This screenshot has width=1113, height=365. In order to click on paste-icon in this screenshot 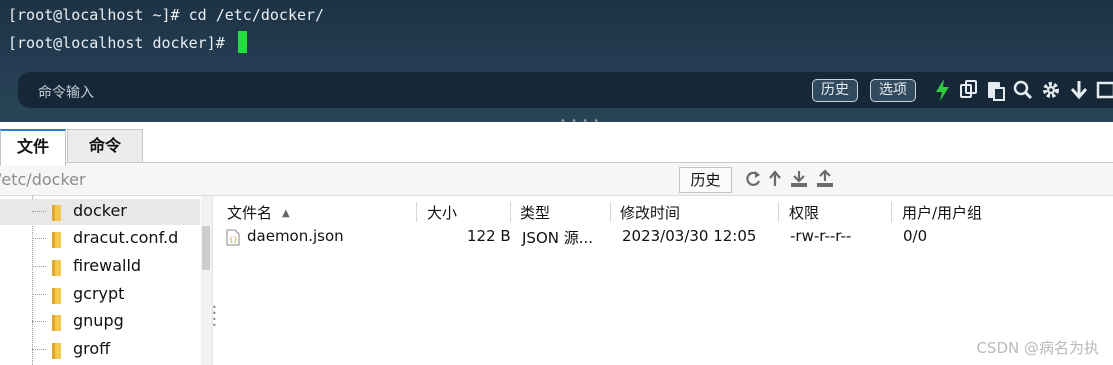, I will do `click(996, 90)`.